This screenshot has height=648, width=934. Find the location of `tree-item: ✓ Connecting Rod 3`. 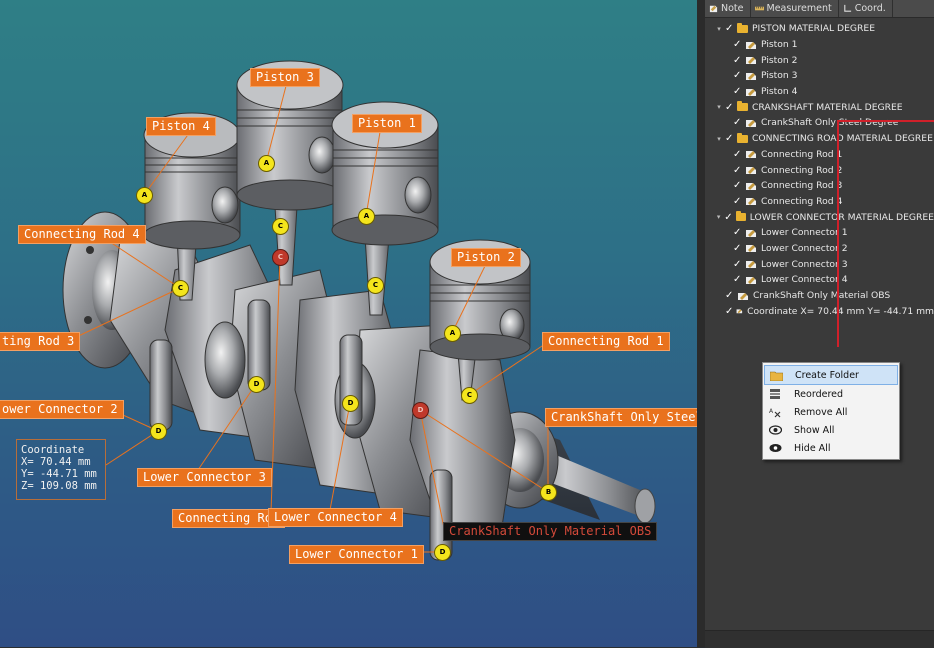

tree-item: ✓ Connecting Rod 3 is located at coordinates (819, 186).